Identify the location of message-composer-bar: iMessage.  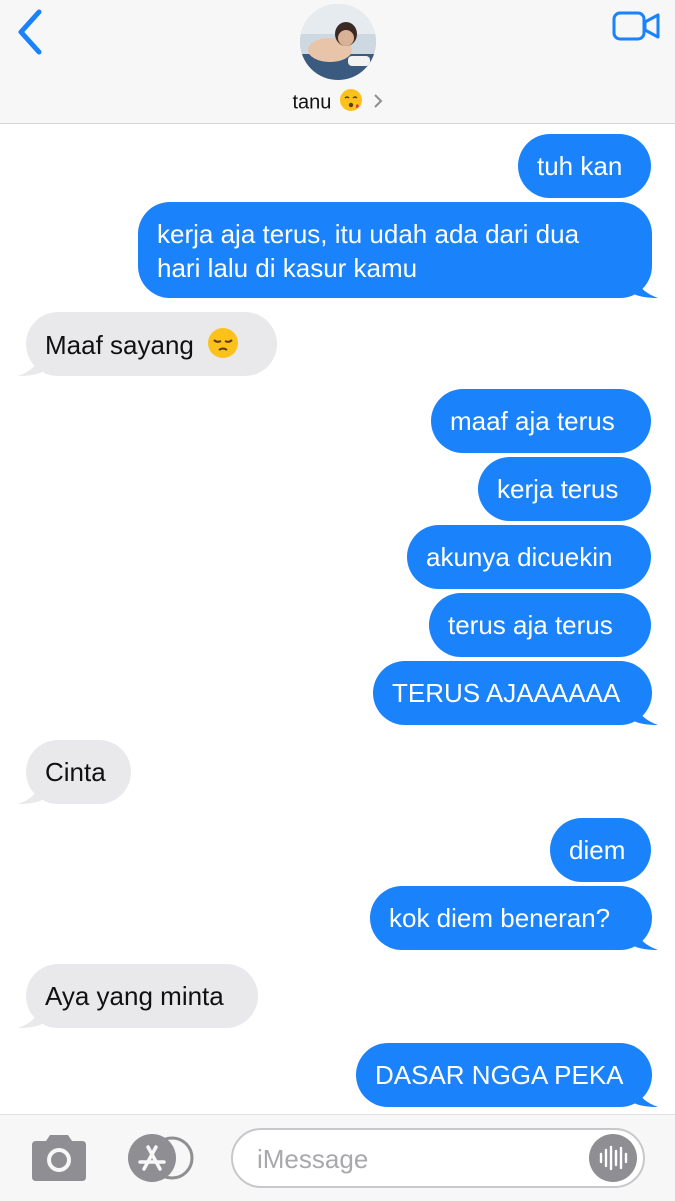
(337, 1157).